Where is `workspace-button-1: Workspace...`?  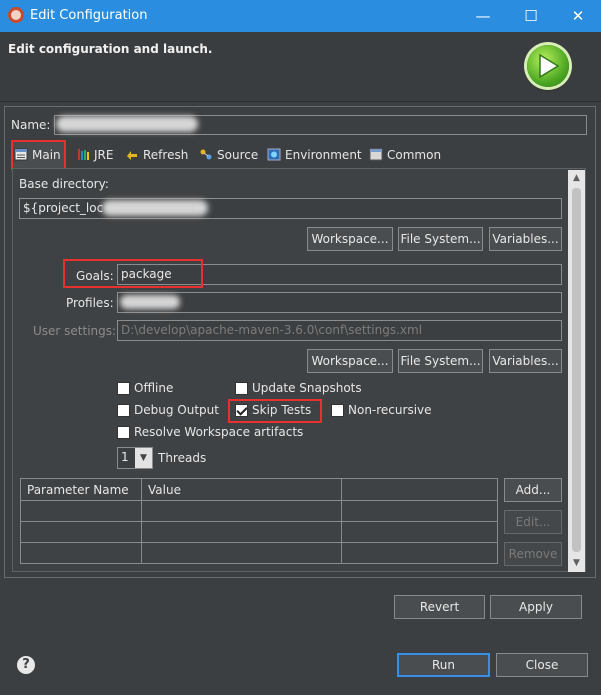 workspace-button-1: Workspace... is located at coordinates (350, 239).